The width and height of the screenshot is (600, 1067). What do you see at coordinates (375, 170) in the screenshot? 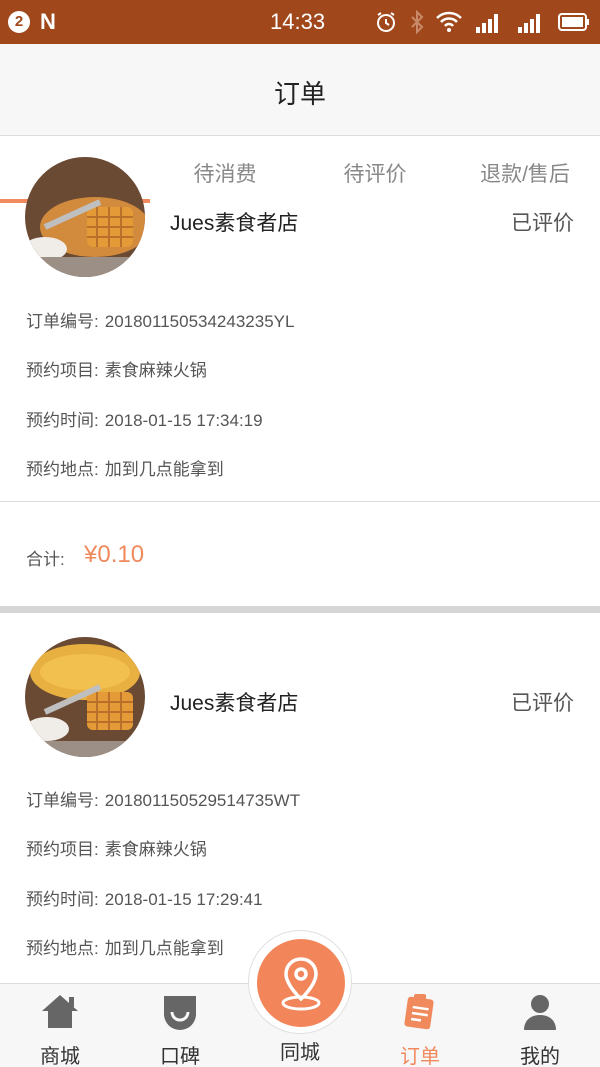
I see `tab-pending-review: 待评价` at bounding box center [375, 170].